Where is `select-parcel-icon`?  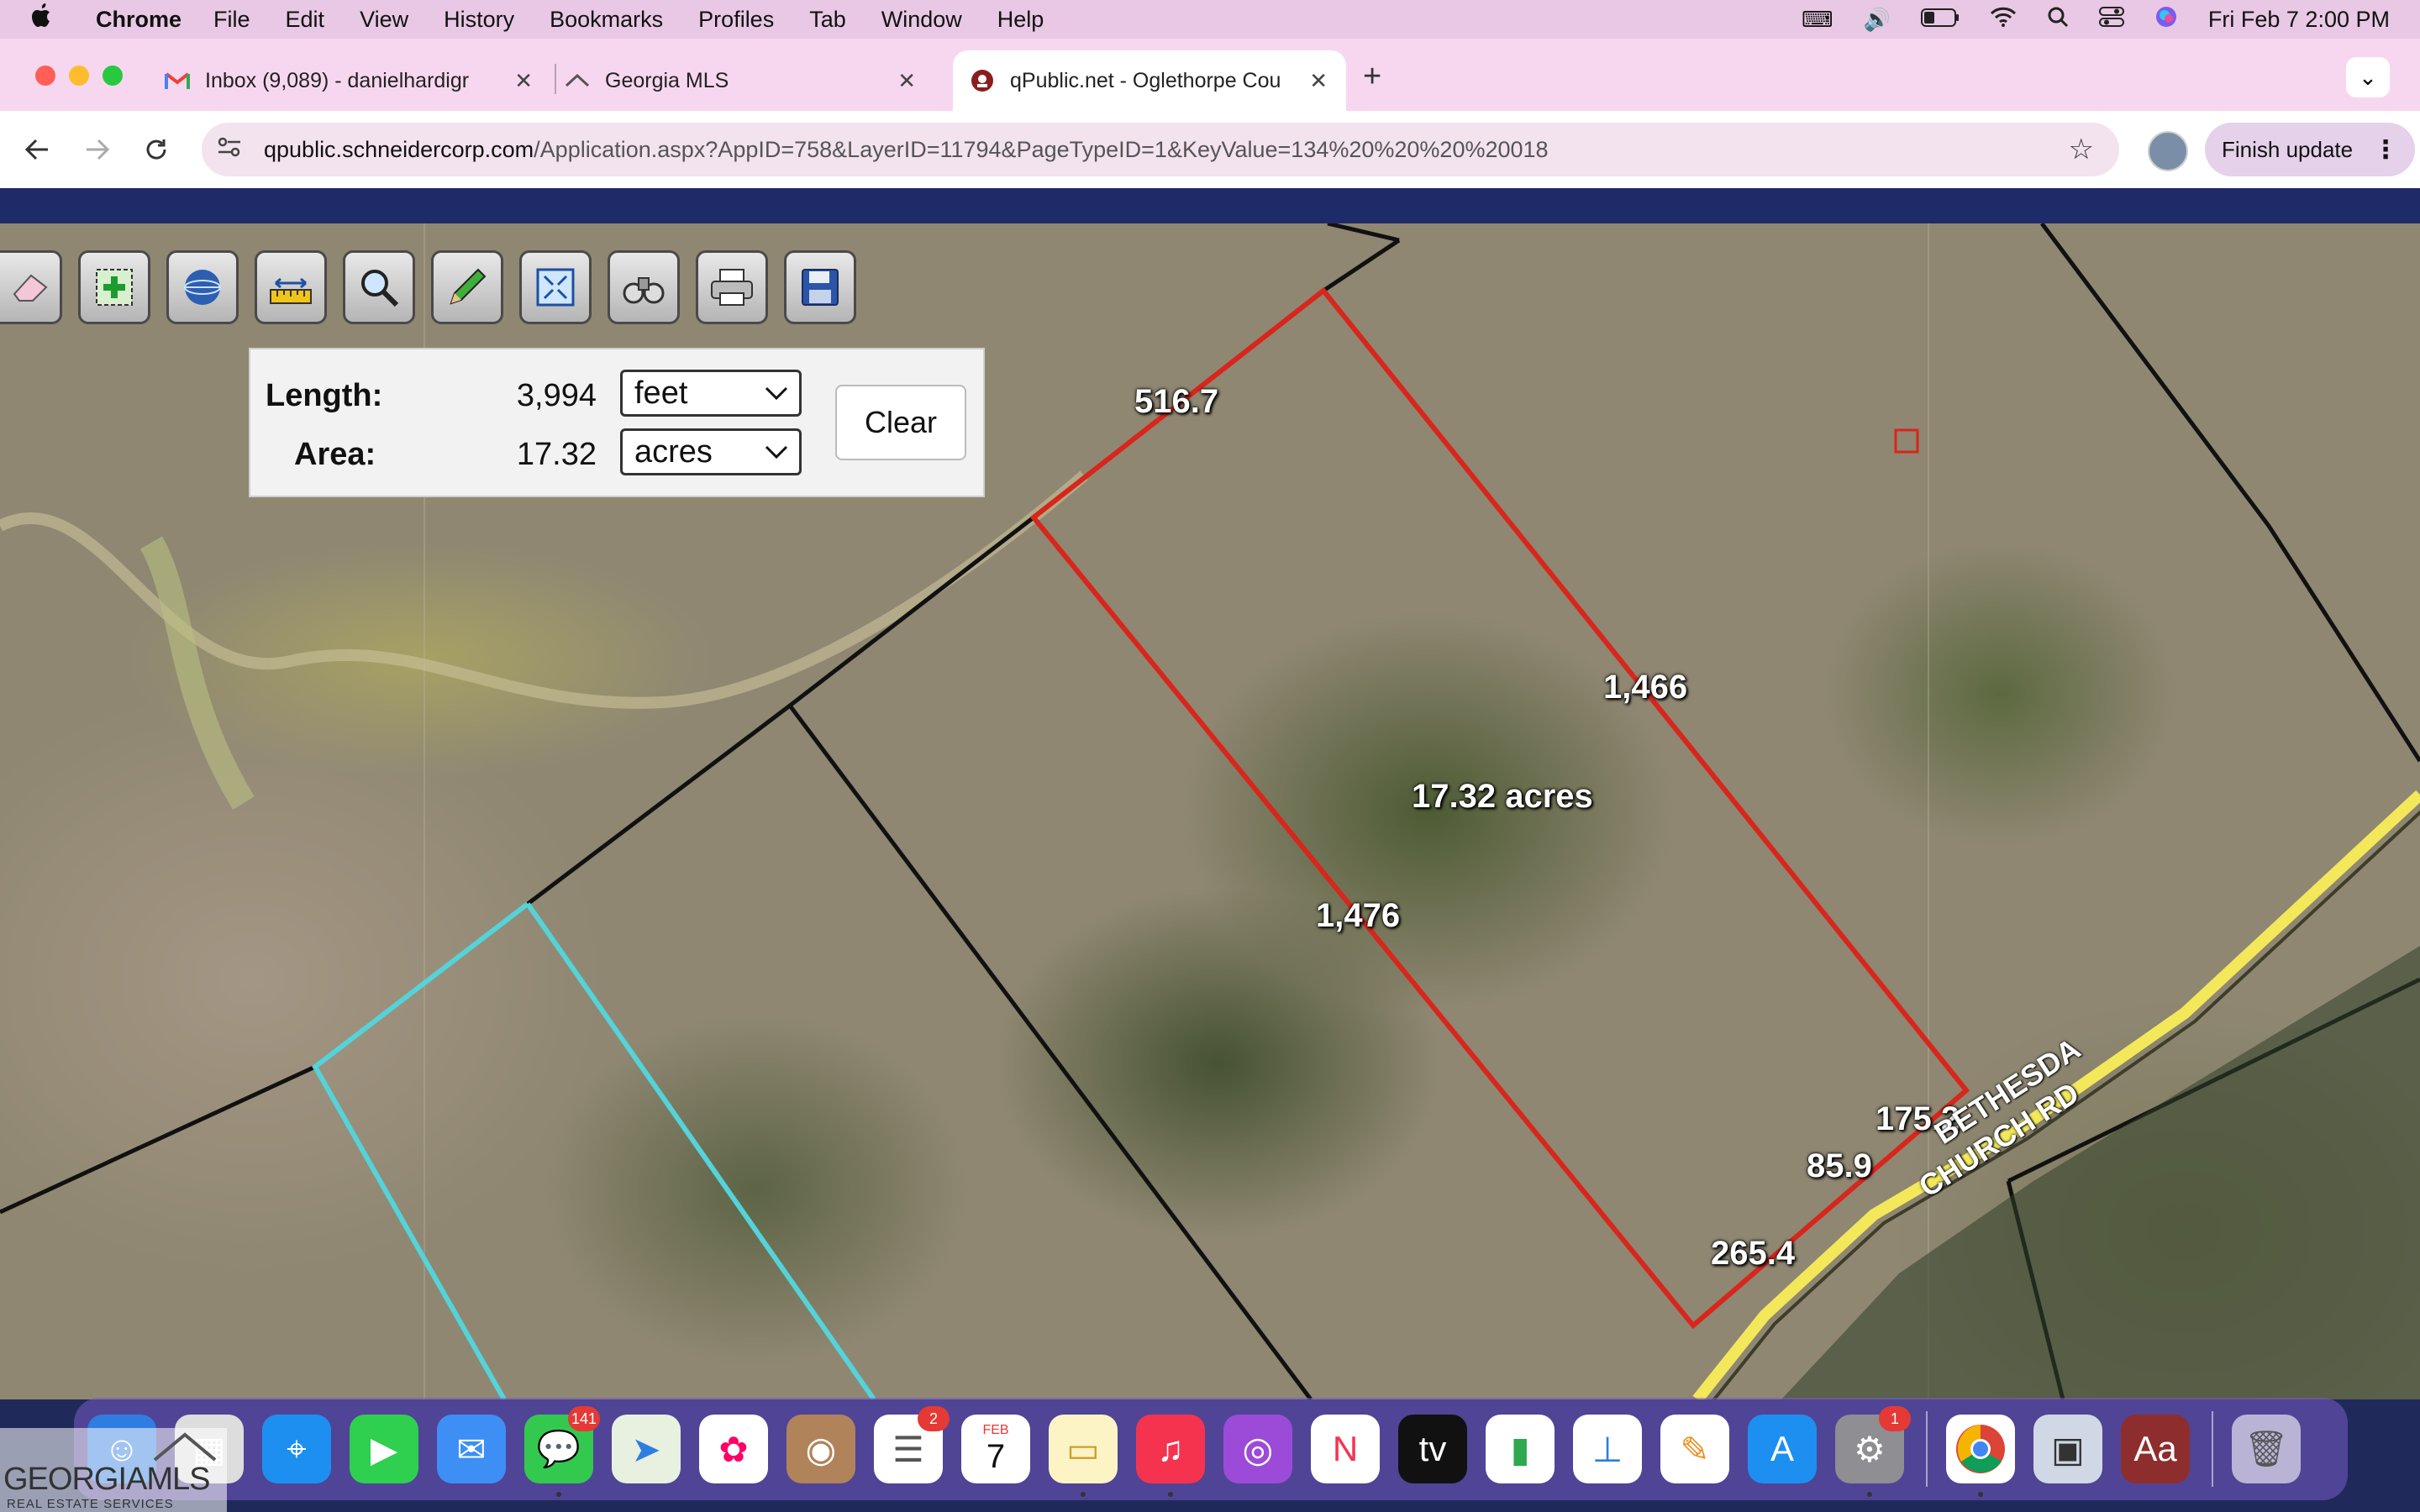
select-parcel-icon is located at coordinates (114, 287).